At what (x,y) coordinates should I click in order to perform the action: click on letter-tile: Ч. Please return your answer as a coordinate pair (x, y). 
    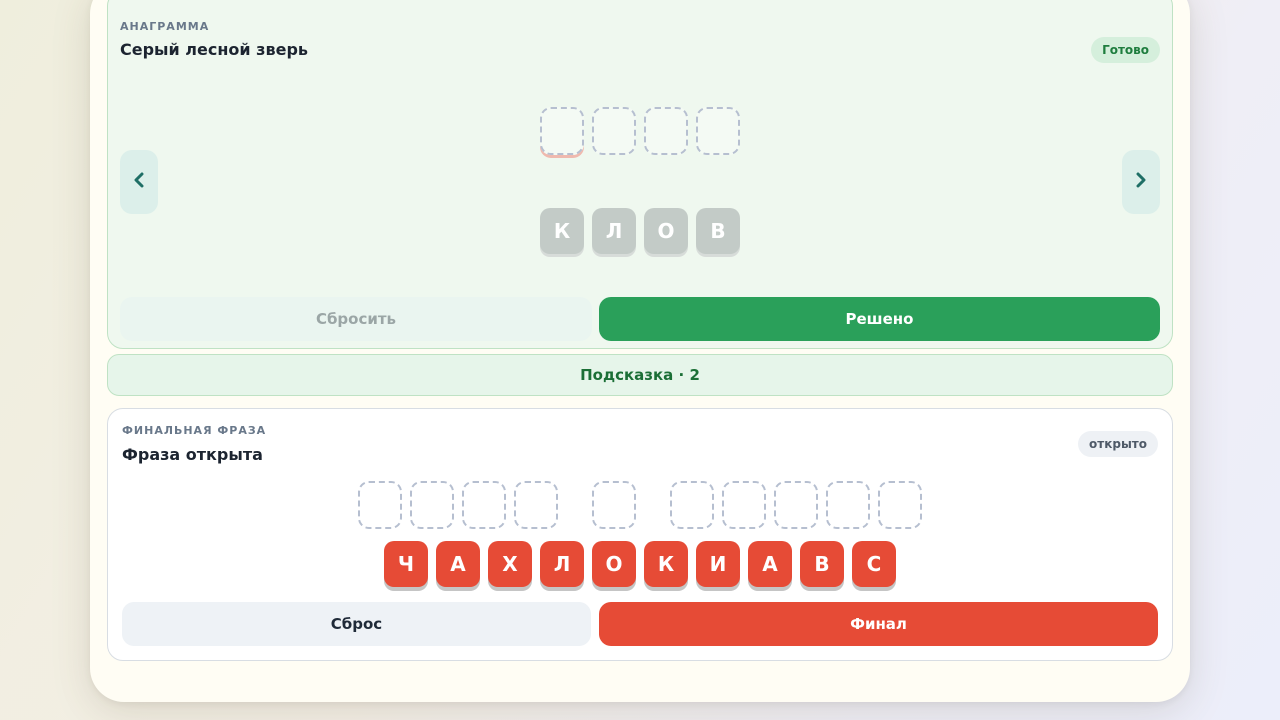
    Looking at the image, I should click on (406, 564).